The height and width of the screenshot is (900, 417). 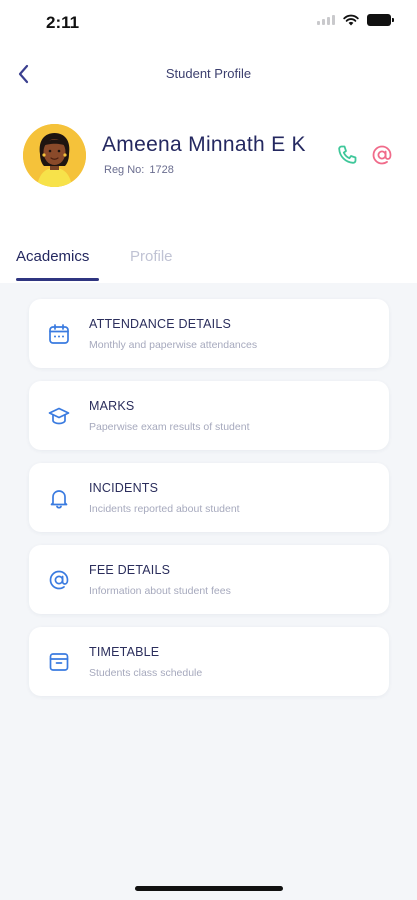 I want to click on card-title: FEE DETAILS, so click(x=130, y=570).